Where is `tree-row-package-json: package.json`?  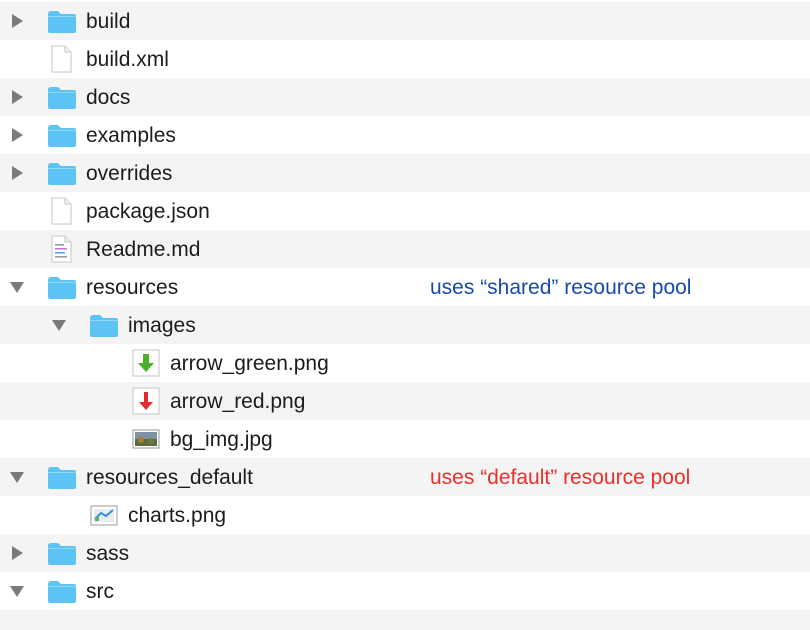
tree-row-package-json: package.json is located at coordinates (405, 211).